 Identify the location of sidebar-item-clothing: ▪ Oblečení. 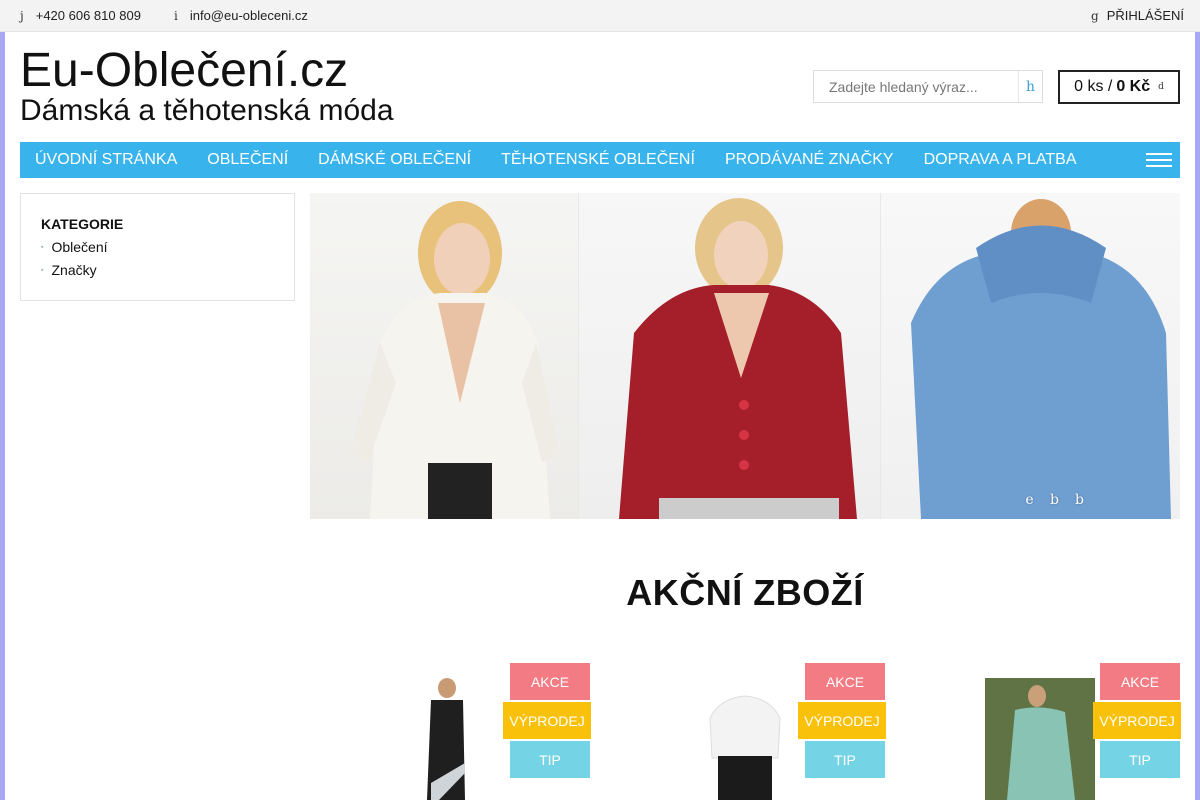
(157, 247).